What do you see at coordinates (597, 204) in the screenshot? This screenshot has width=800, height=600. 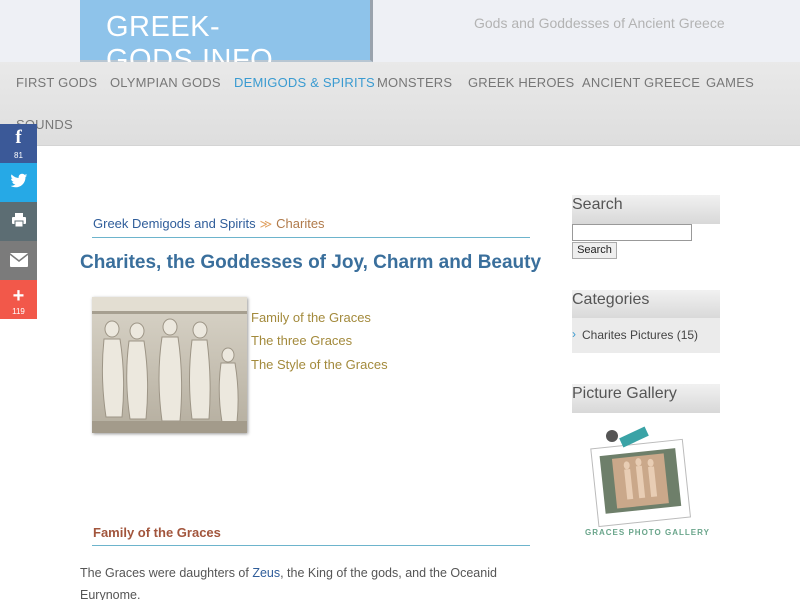 I see `search-widget-title: Search` at bounding box center [597, 204].